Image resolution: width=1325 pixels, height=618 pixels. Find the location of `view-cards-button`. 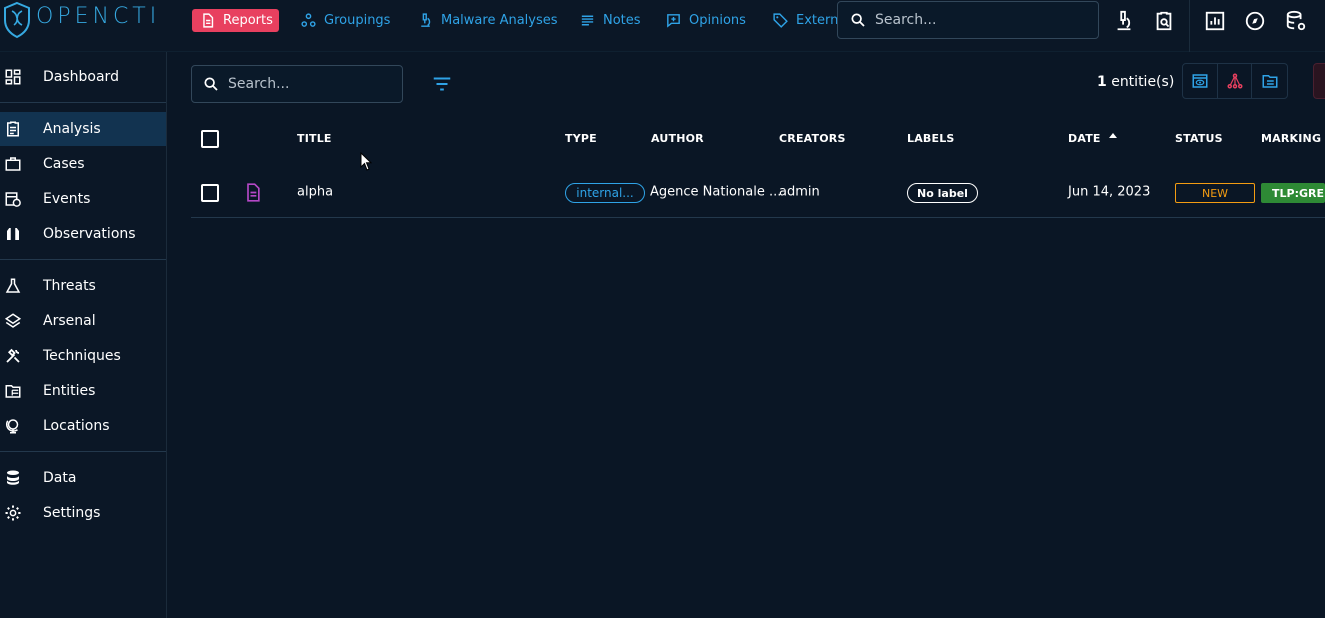

view-cards-button is located at coordinates (1200, 81).